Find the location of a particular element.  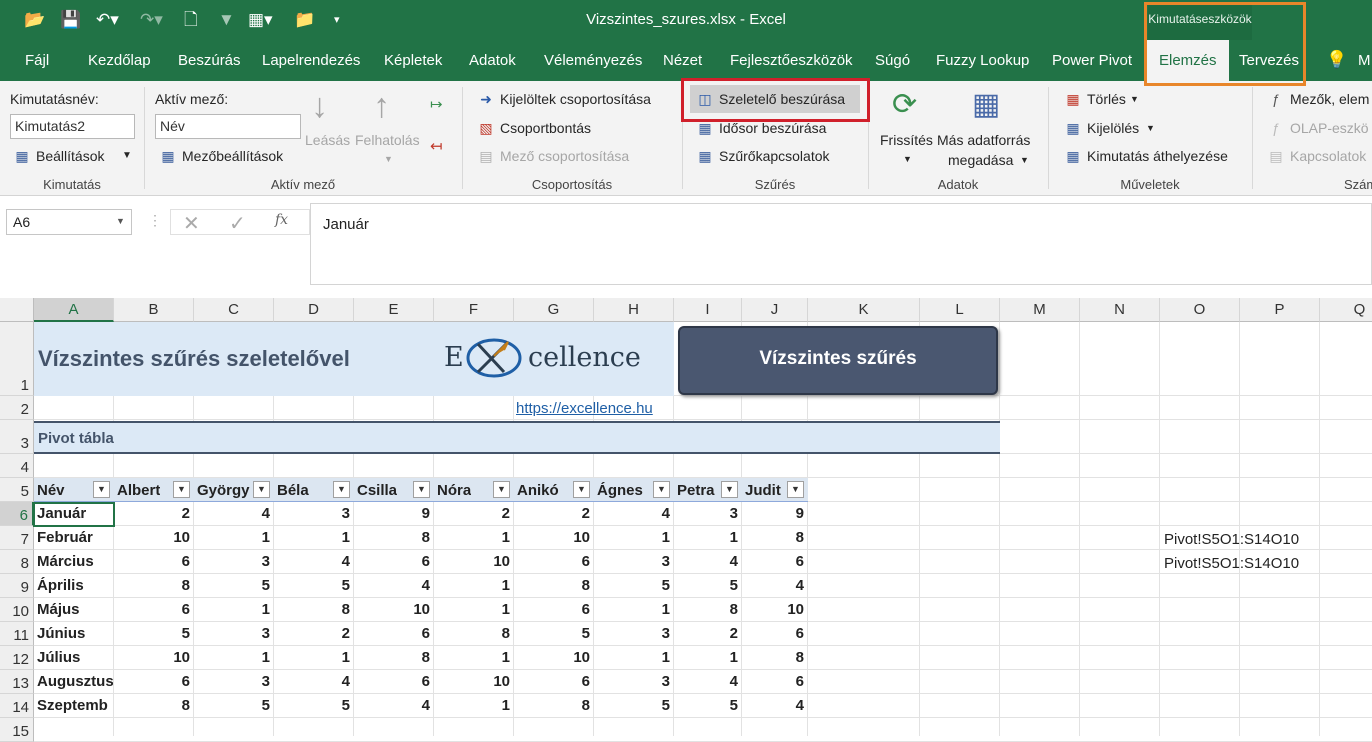

relationships-button: Kapcsolatok is located at coordinates (1328, 156).